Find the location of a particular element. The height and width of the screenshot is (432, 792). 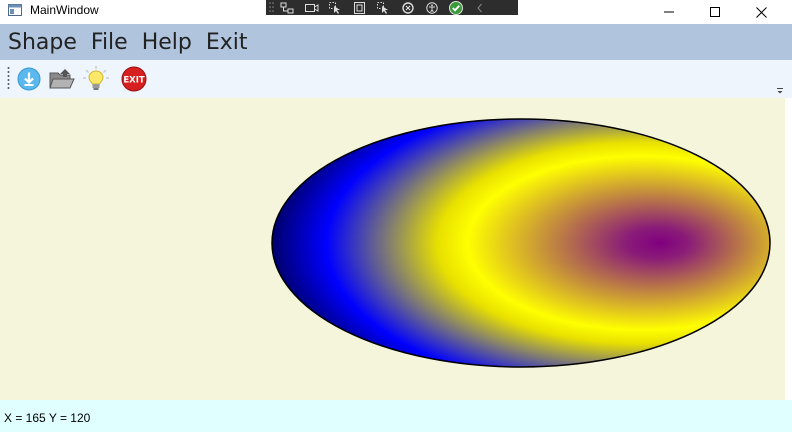

minimize-button is located at coordinates (669, 12).